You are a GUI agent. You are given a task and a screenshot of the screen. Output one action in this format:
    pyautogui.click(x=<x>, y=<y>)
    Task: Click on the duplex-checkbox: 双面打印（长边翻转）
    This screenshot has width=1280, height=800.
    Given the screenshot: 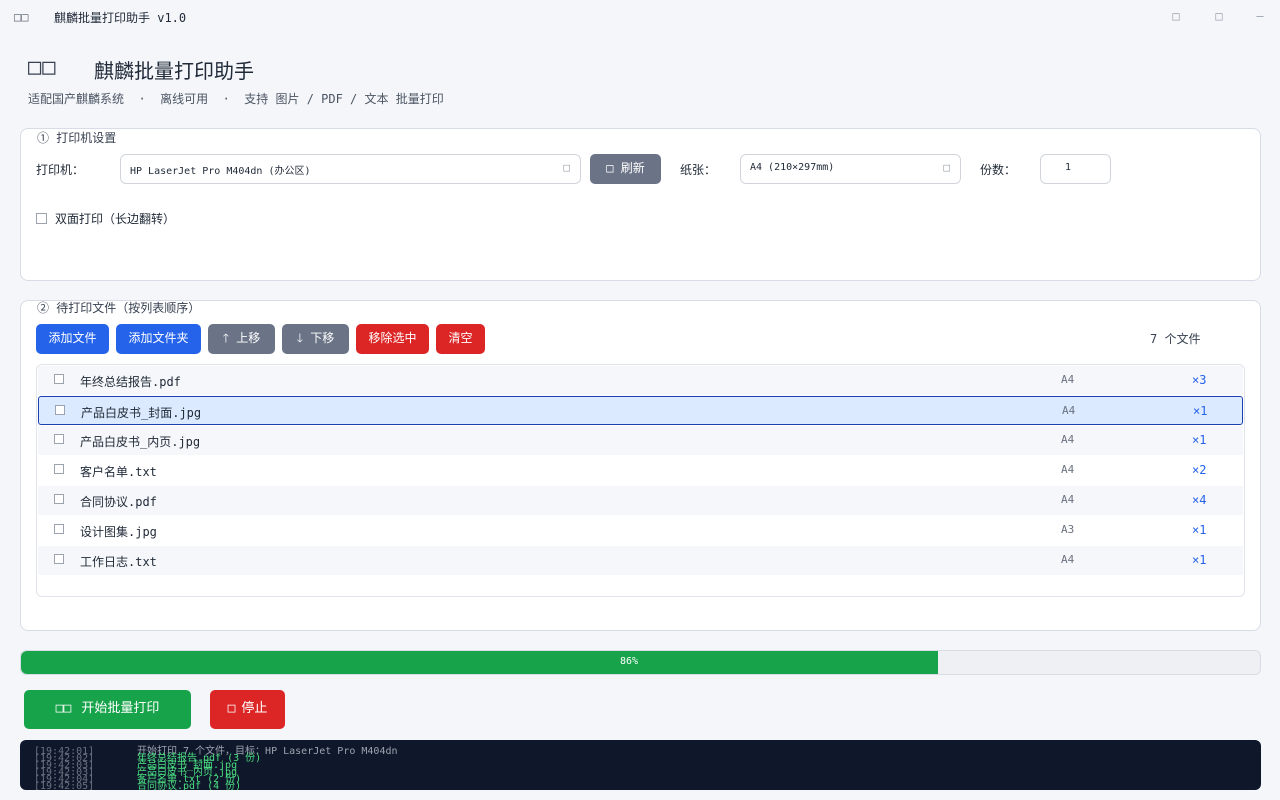 What is the action you would take?
    pyautogui.click(x=105, y=218)
    